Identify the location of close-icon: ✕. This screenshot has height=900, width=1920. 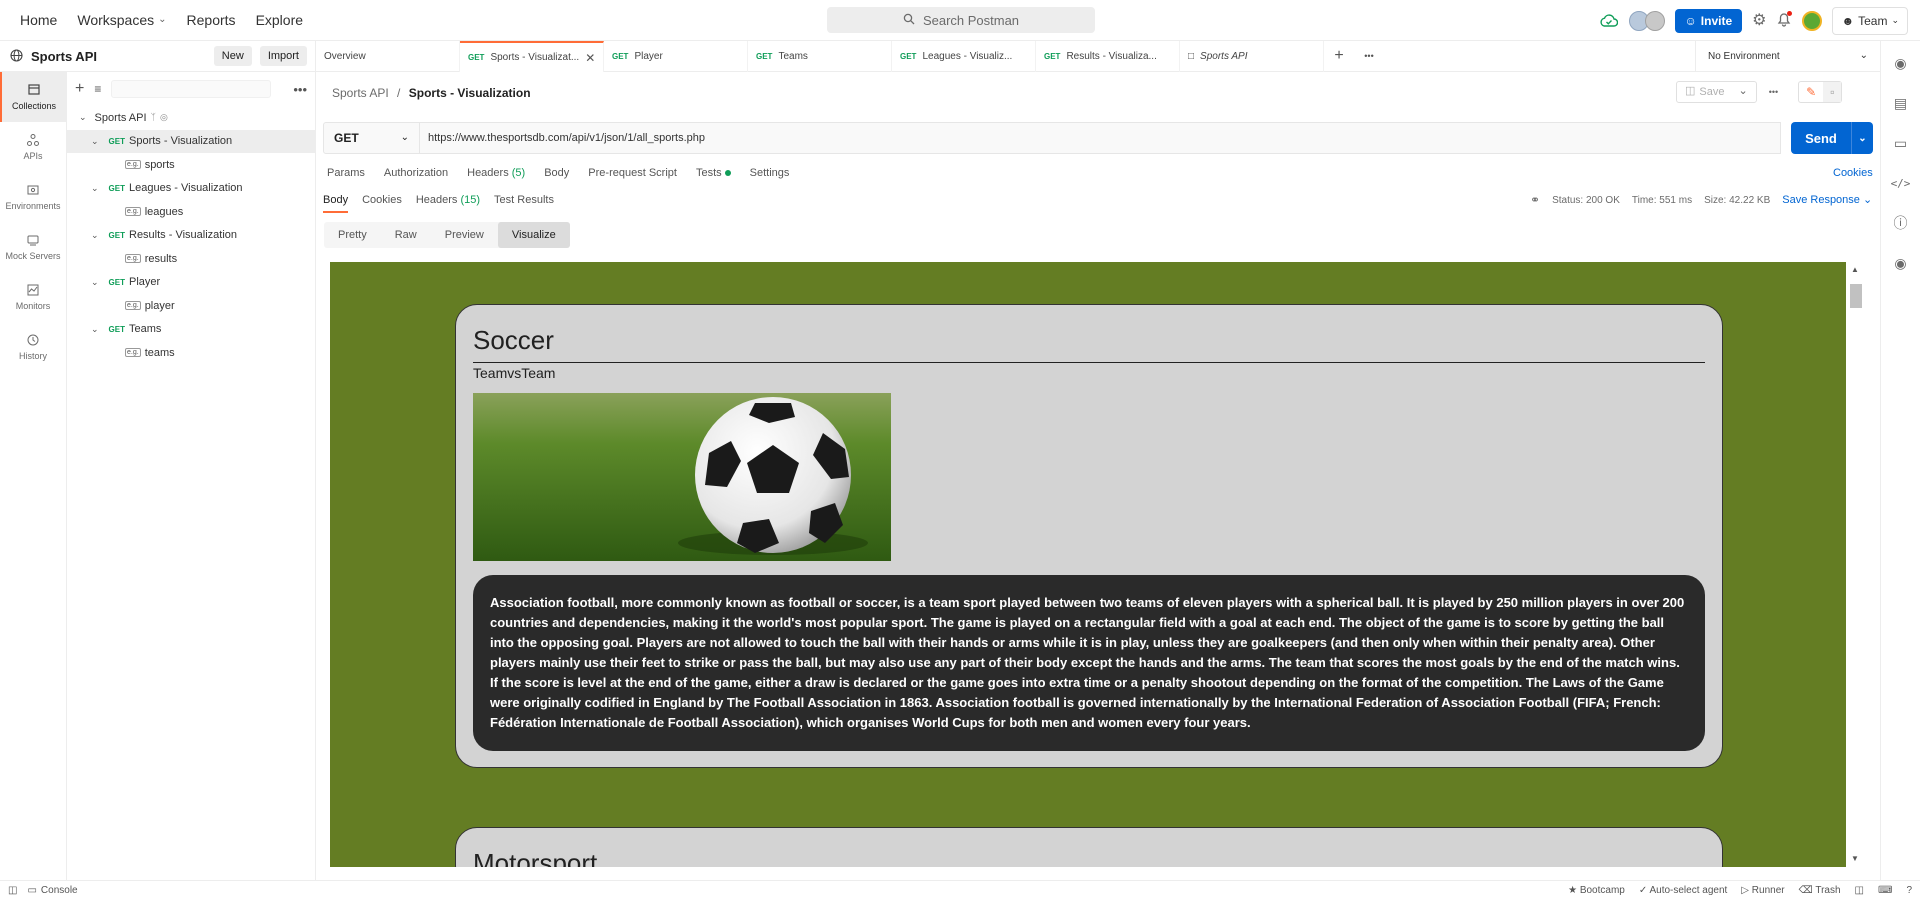
(590, 58).